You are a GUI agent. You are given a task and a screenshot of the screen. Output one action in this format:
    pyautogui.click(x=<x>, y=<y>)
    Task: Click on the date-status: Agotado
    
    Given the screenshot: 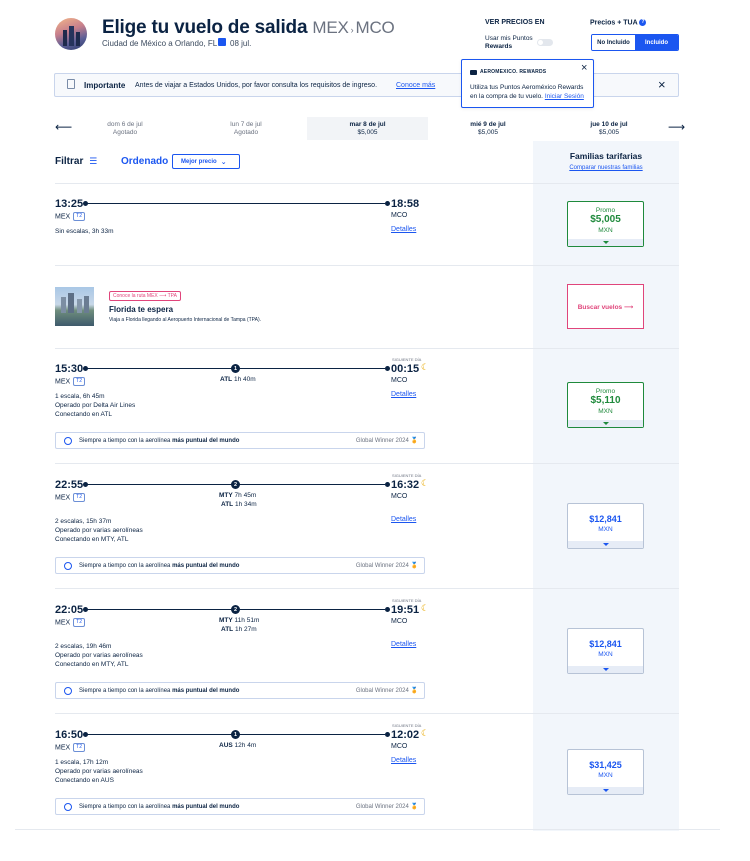 What is the action you would take?
    pyautogui.click(x=125, y=132)
    